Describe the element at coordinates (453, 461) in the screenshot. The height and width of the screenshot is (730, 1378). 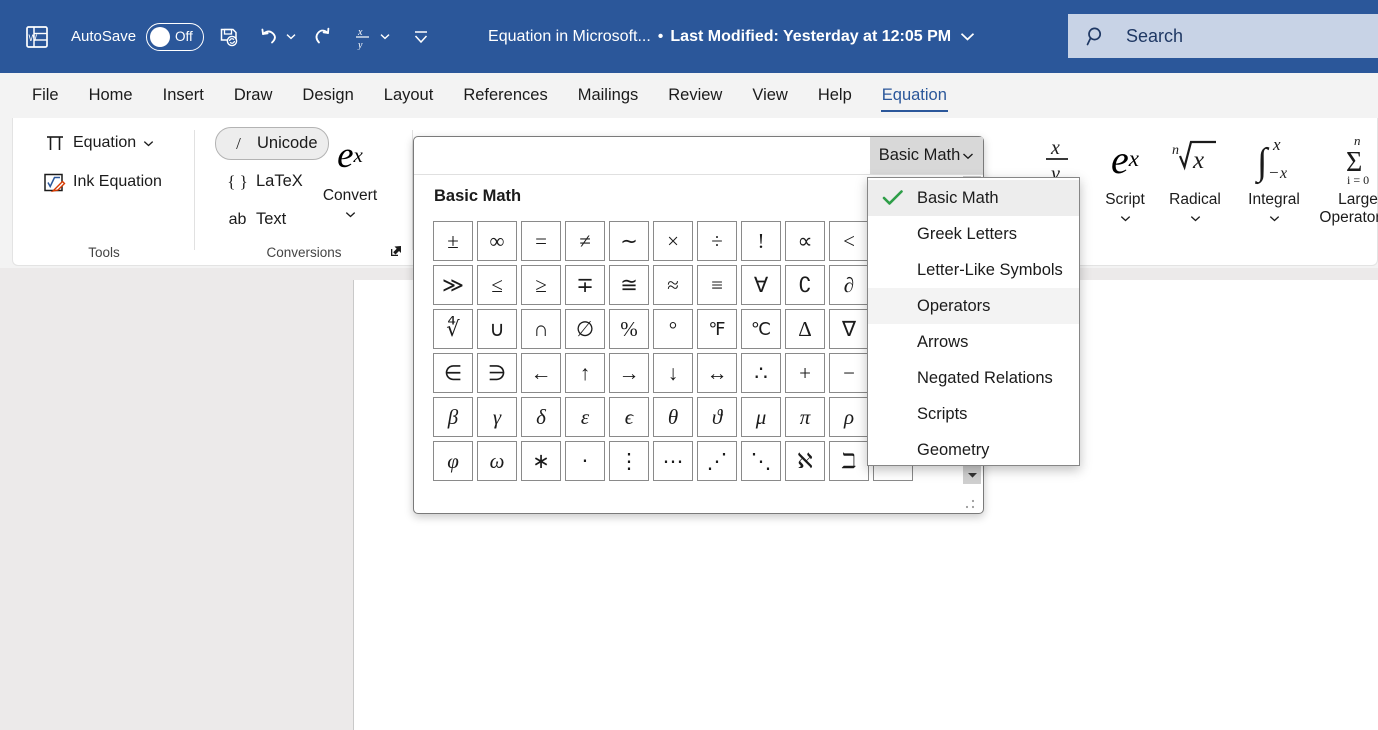
I see `symbol-cell: φ` at that location.